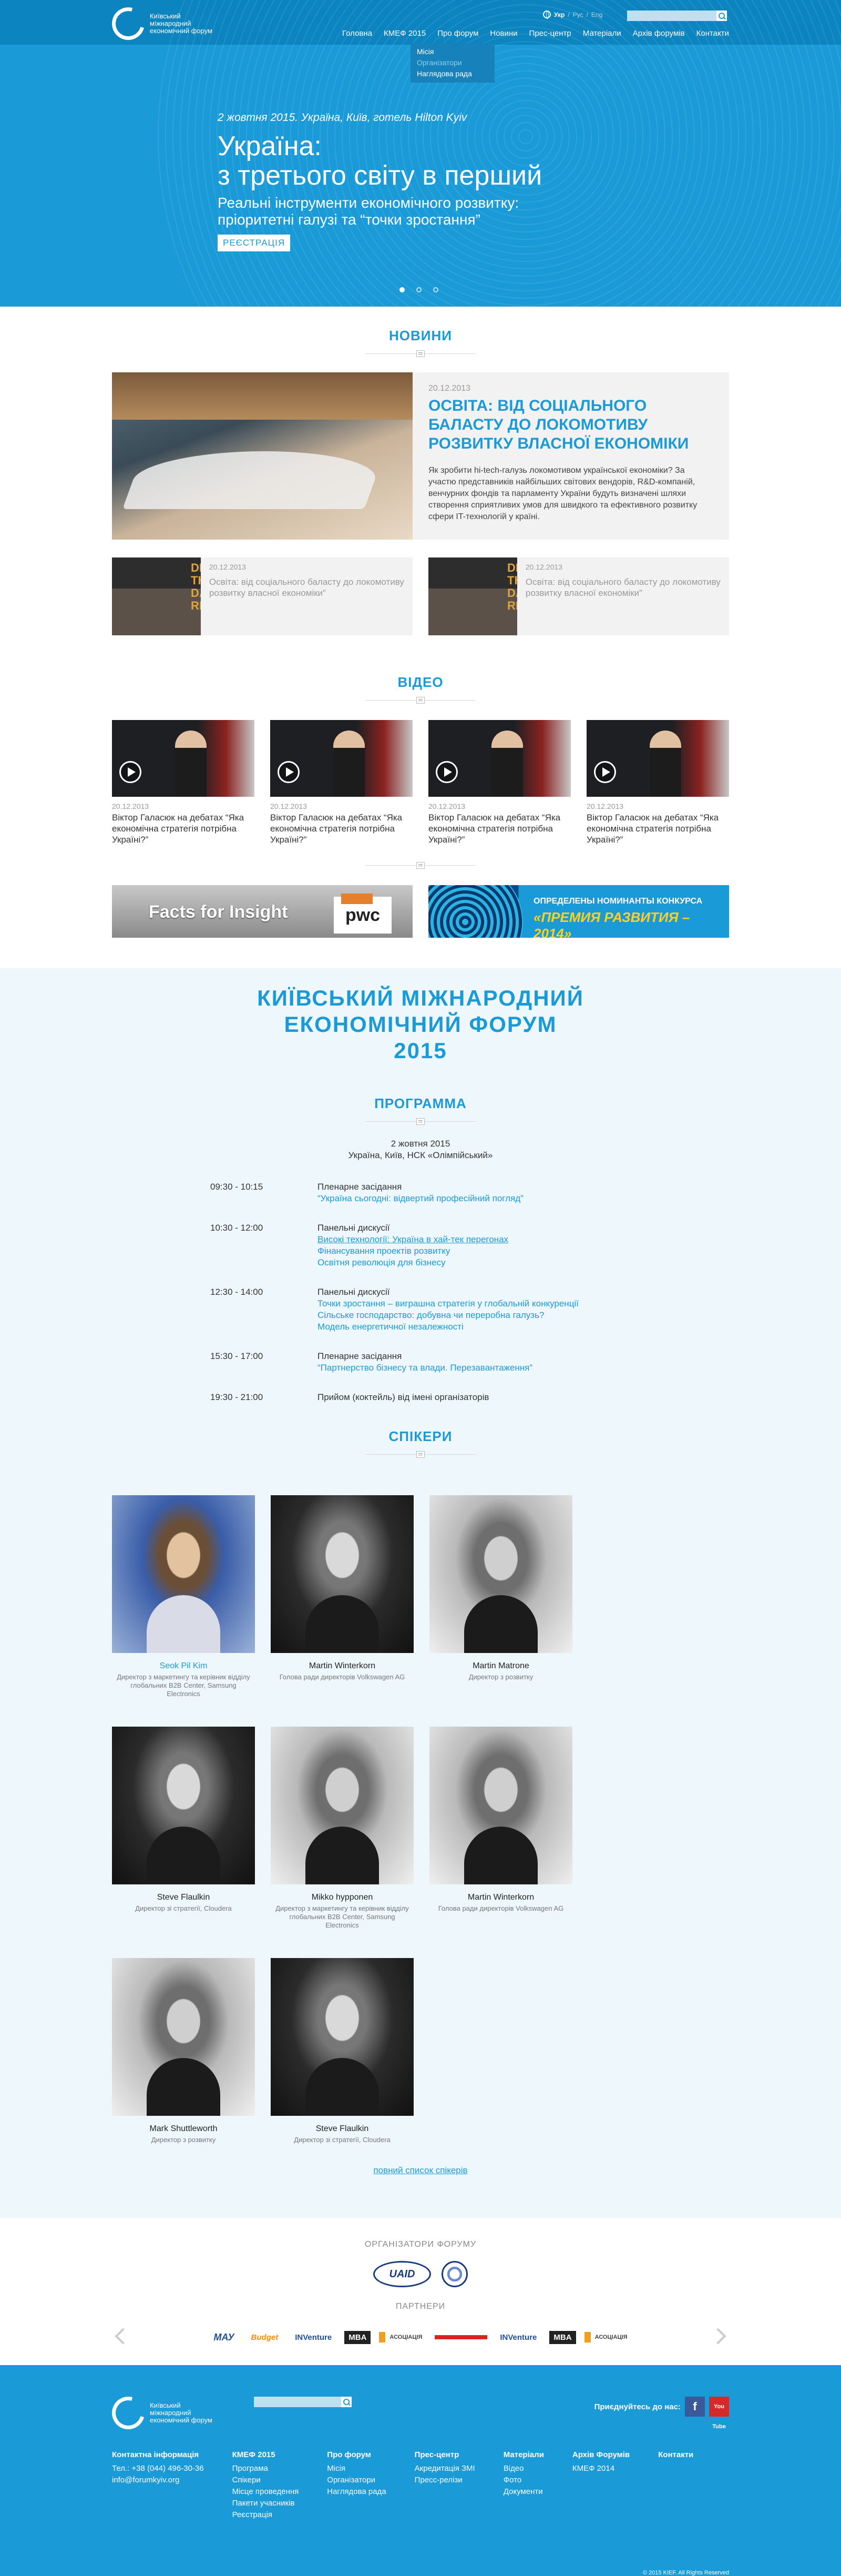 Image resolution: width=841 pixels, height=2576 pixels. I want to click on footer-email: info@forumkyiv.org, so click(158, 2480).